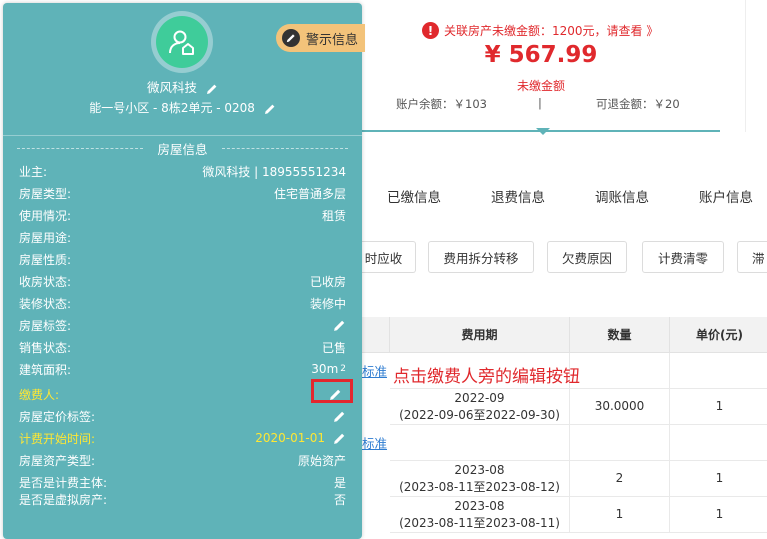 Image resolution: width=767 pixels, height=539 pixels. What do you see at coordinates (182, 416) in the screenshot?
I see `field-pricing-tags: 房屋定价标签:` at bounding box center [182, 416].